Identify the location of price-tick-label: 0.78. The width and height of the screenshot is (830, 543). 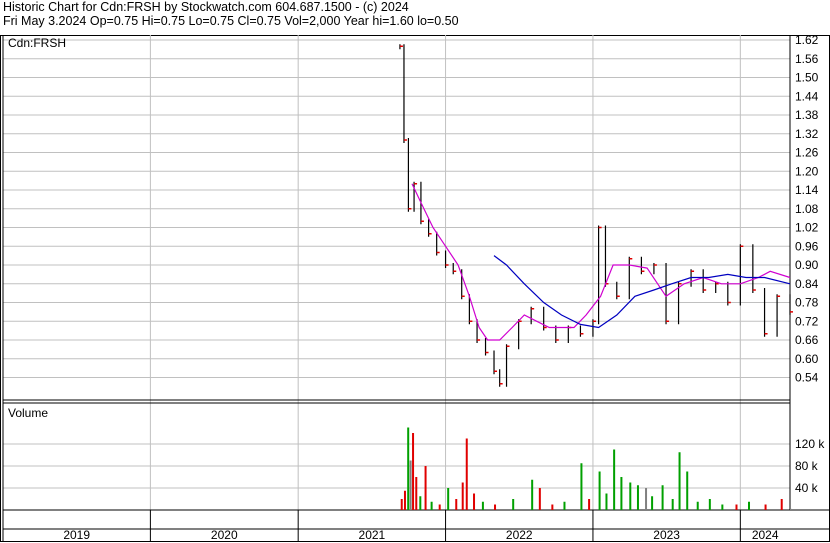
(807, 303).